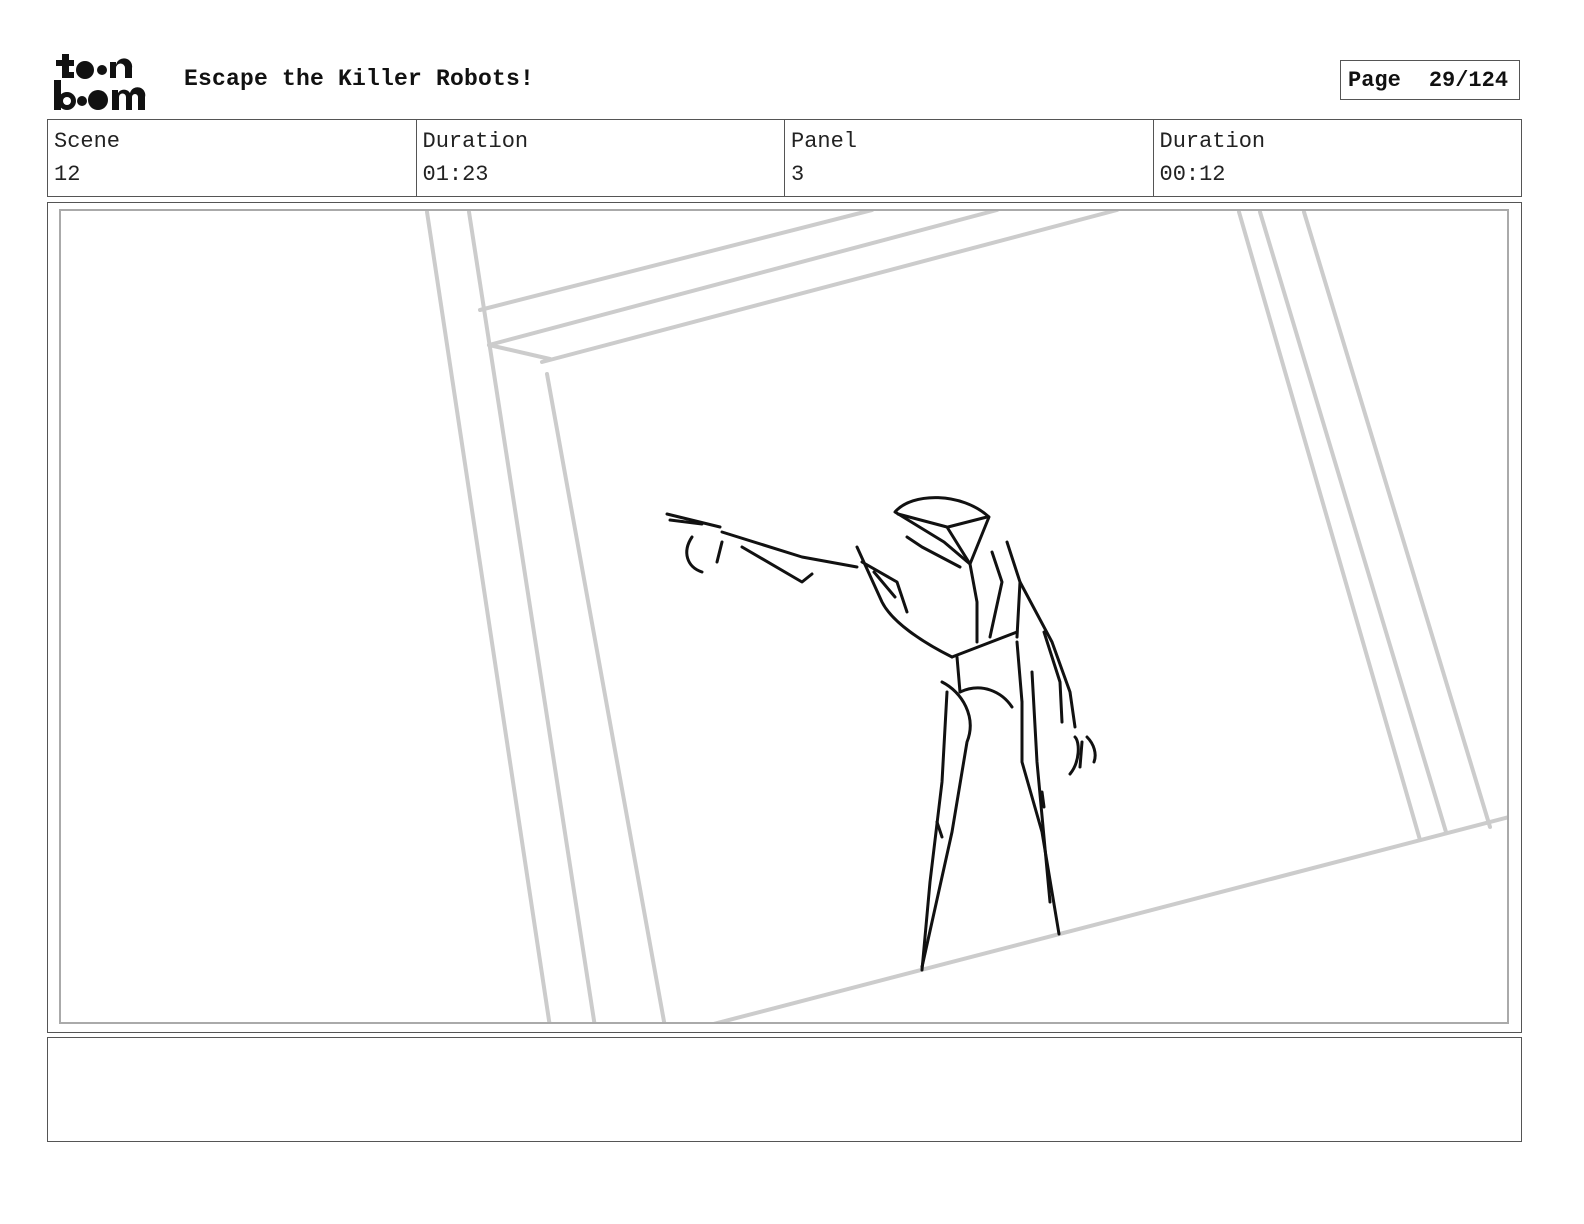  Describe the element at coordinates (87, 141) in the screenshot. I see `scene-label: Scene` at that location.